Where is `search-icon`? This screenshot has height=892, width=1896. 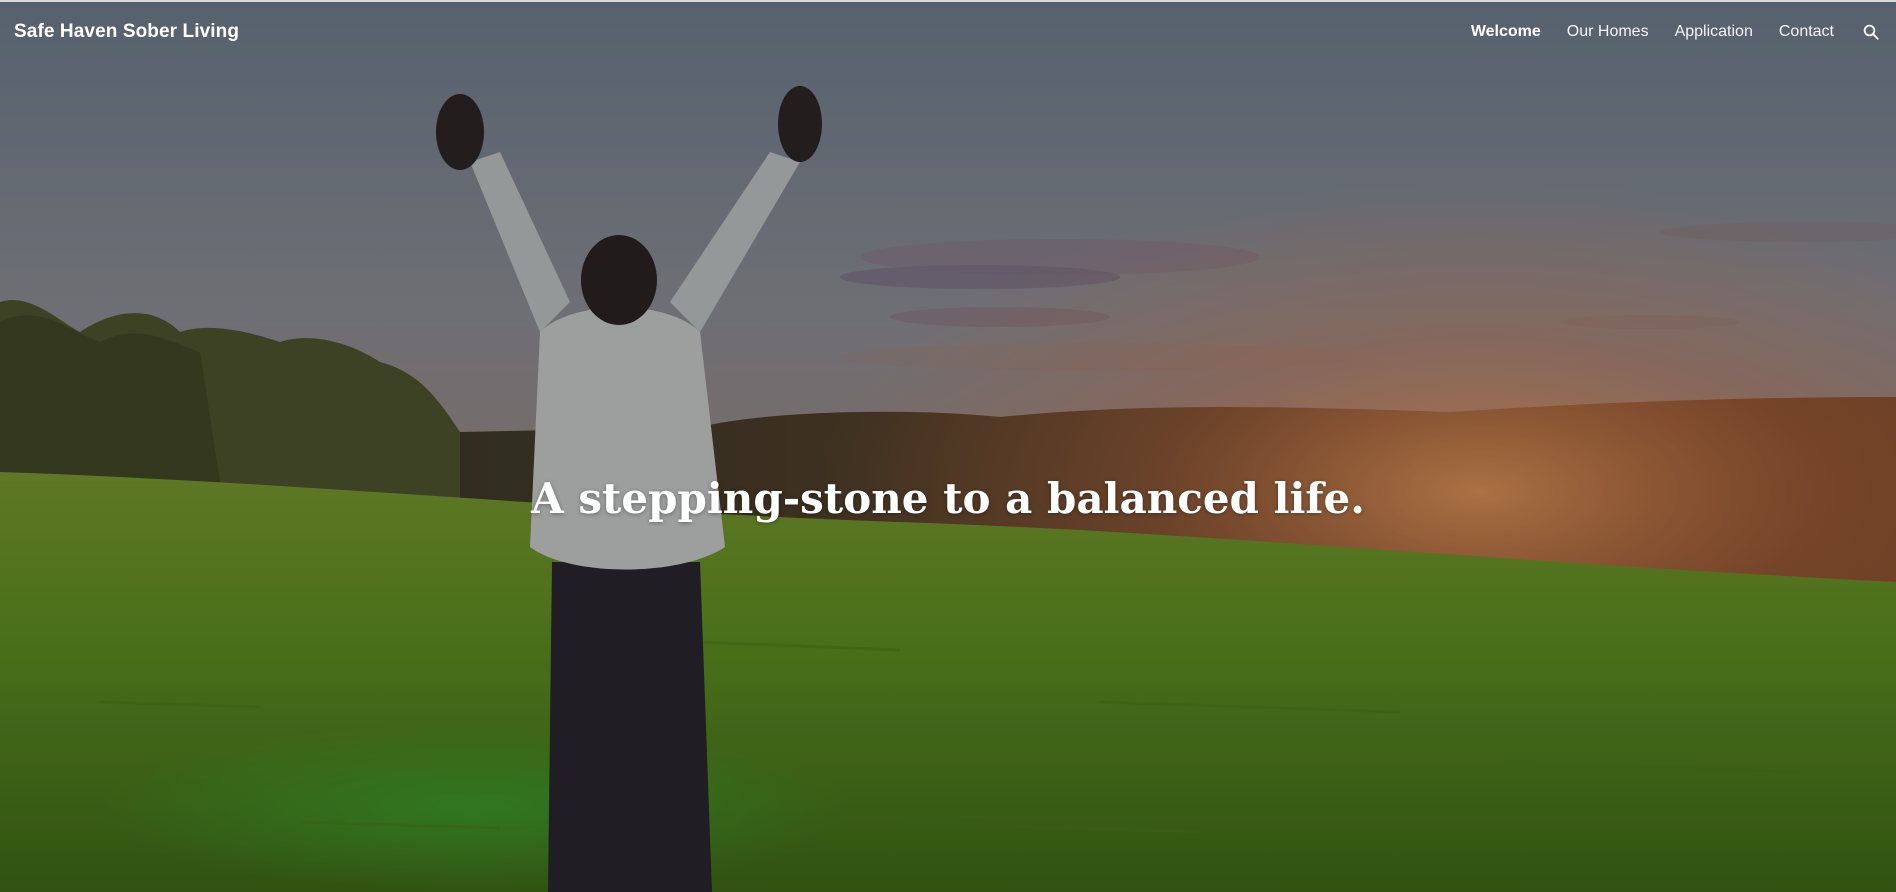 search-icon is located at coordinates (1871, 32).